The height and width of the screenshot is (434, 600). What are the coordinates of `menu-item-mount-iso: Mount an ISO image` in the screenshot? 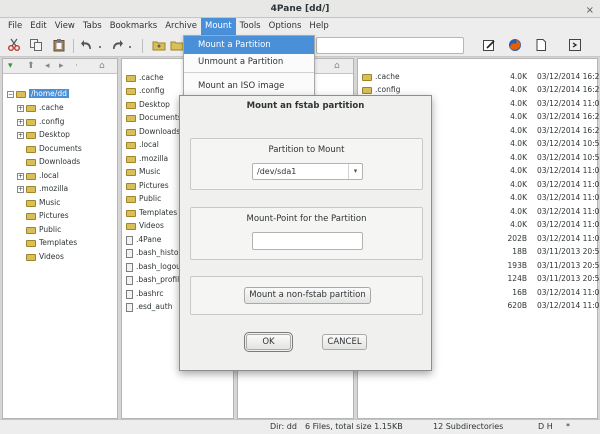 It's located at (249, 86).